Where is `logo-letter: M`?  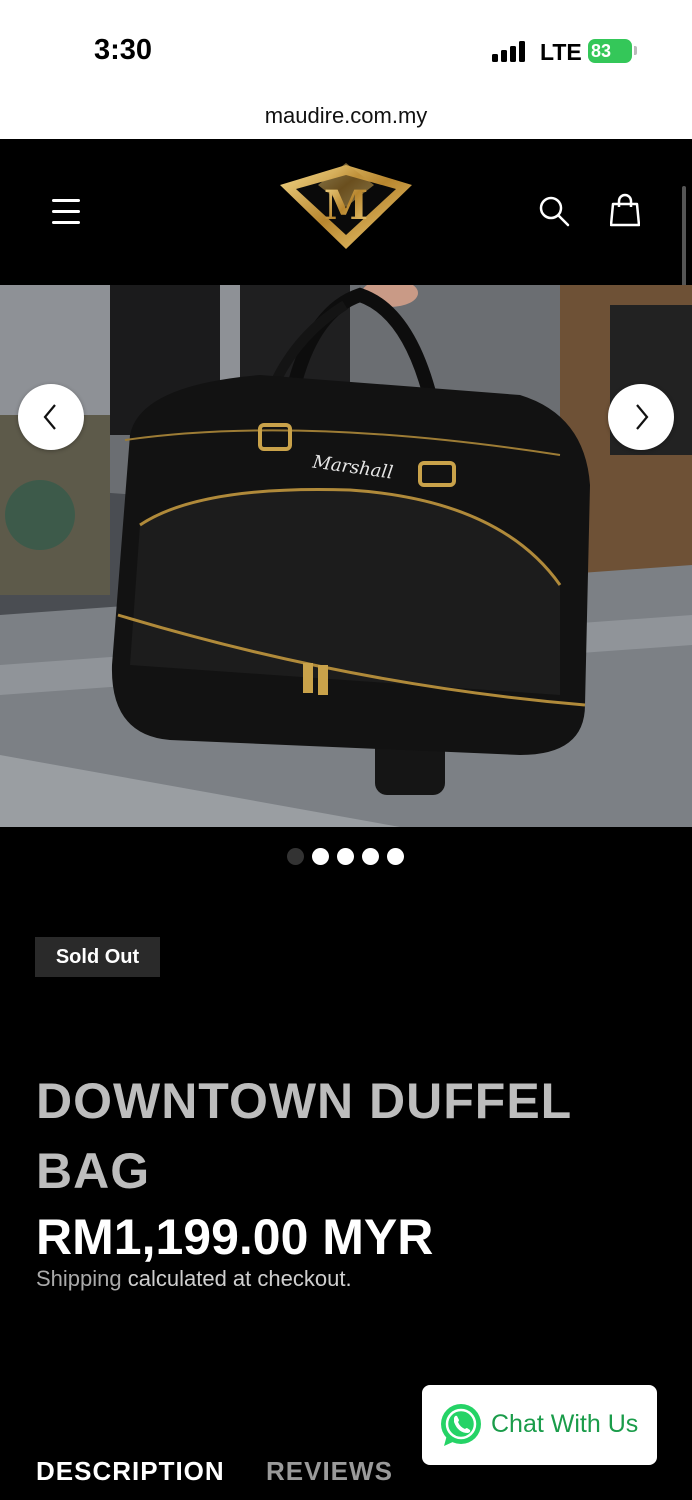 logo-letter: M is located at coordinates (346, 205).